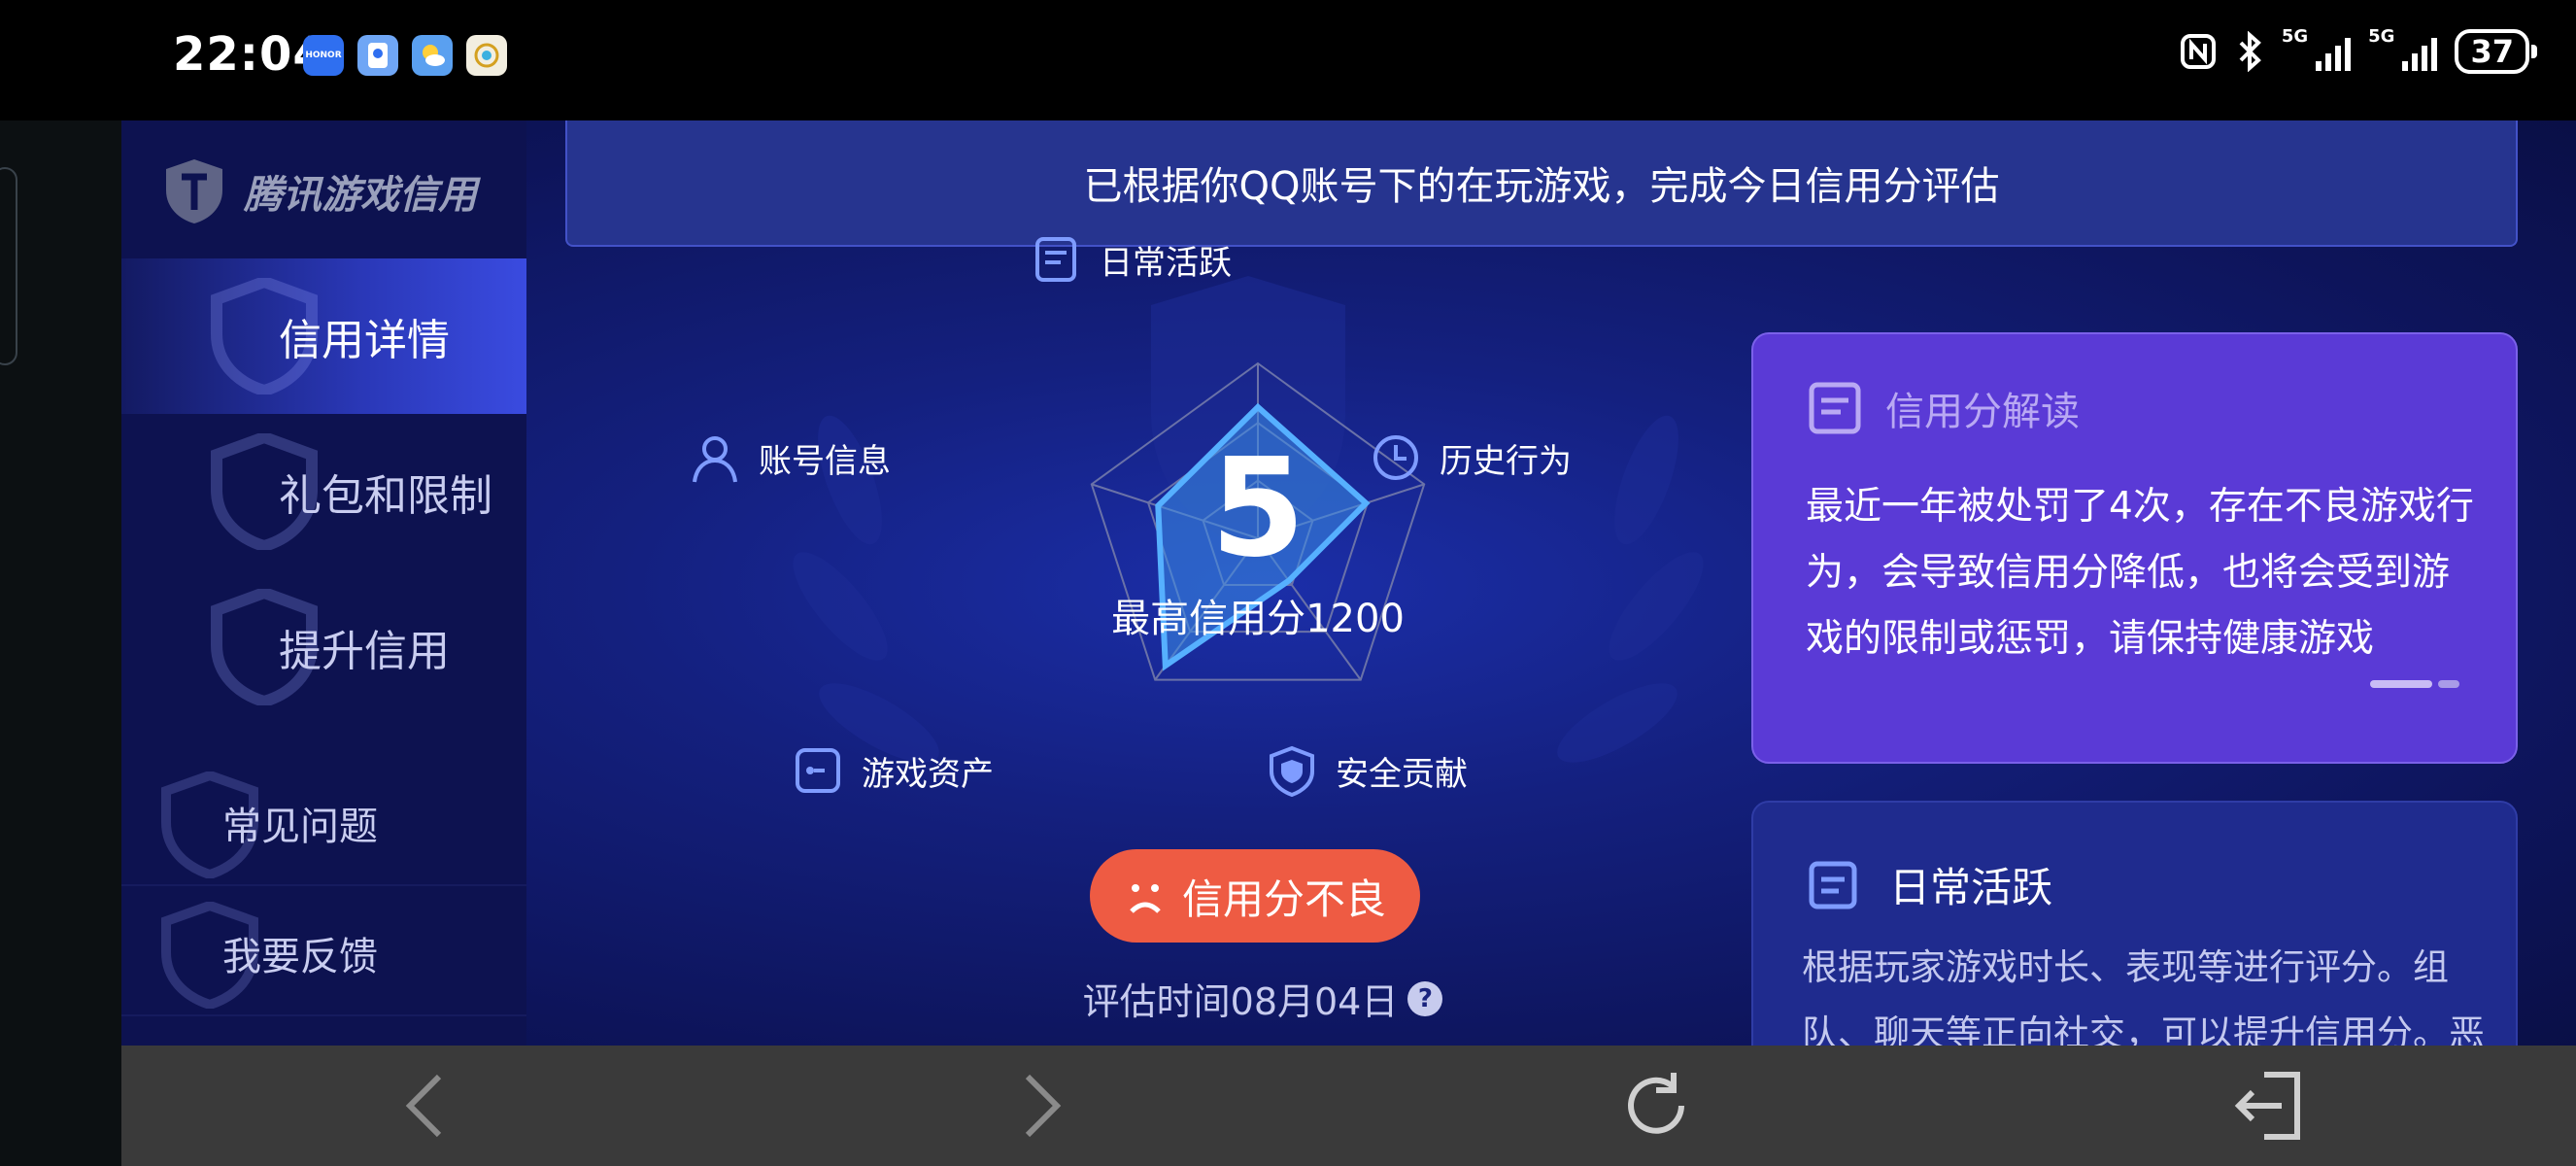 The height and width of the screenshot is (1166, 2576). What do you see at coordinates (323, 336) in the screenshot?
I see `sidebar-item-credit-details: 信用详情` at bounding box center [323, 336].